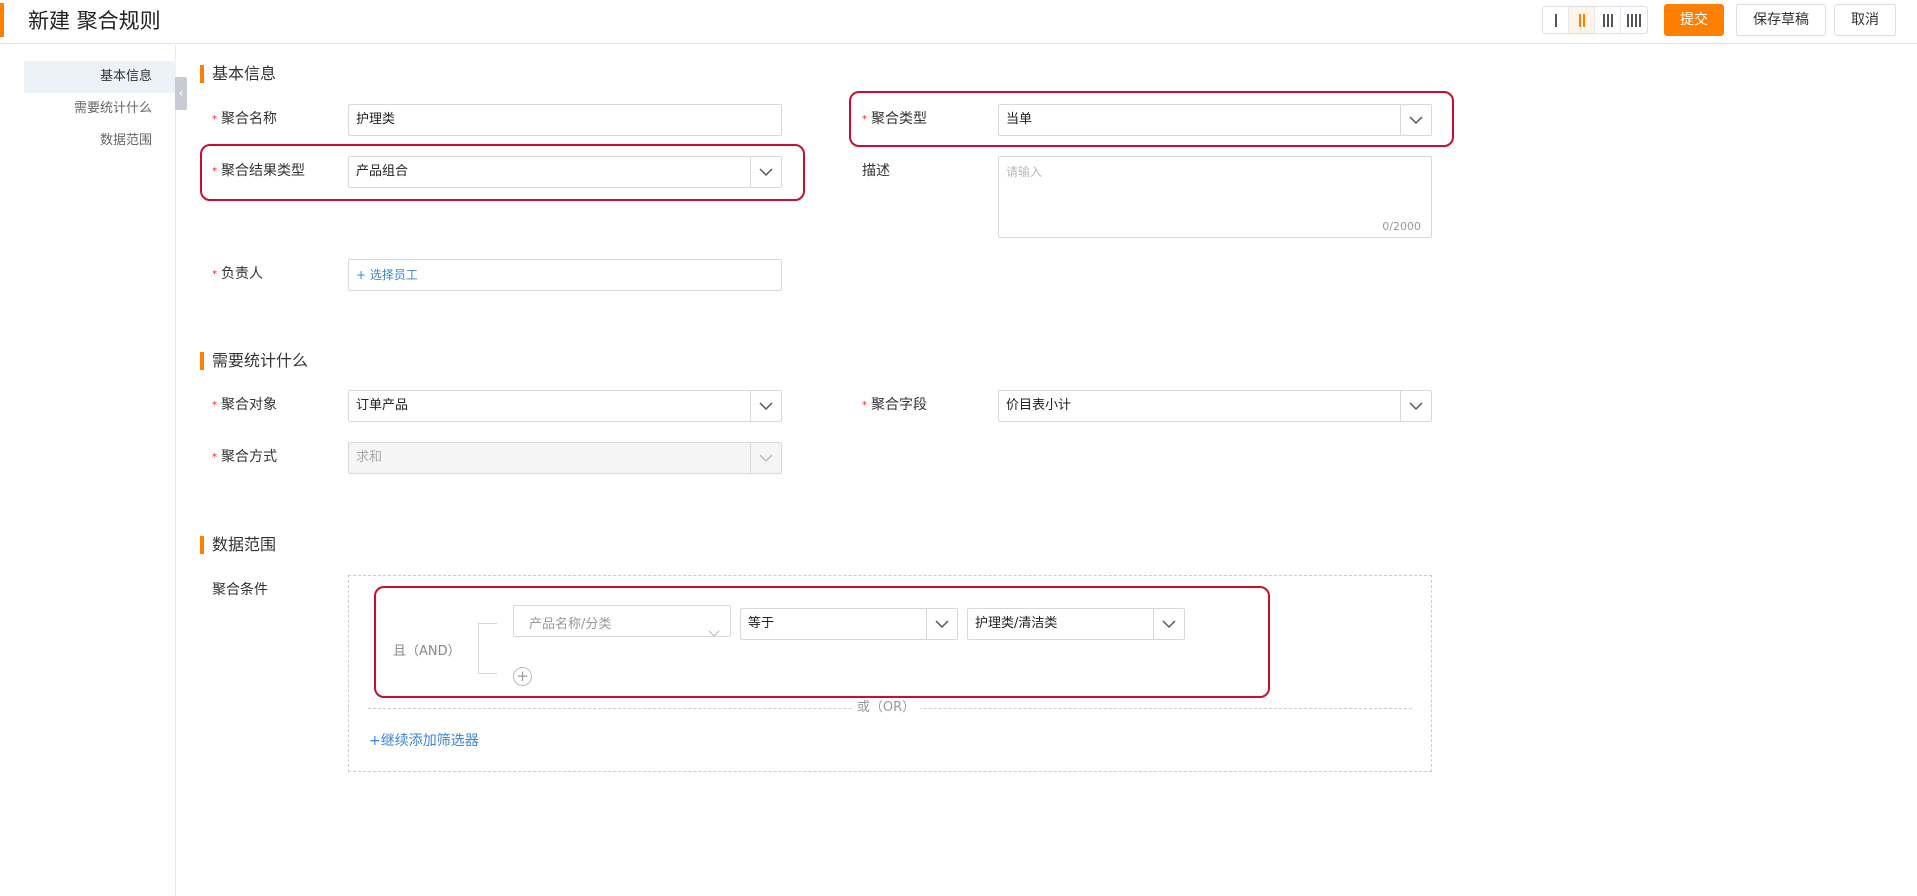 This screenshot has height=896, width=1917. I want to click on description-placeholder: 请输入, so click(1024, 172).